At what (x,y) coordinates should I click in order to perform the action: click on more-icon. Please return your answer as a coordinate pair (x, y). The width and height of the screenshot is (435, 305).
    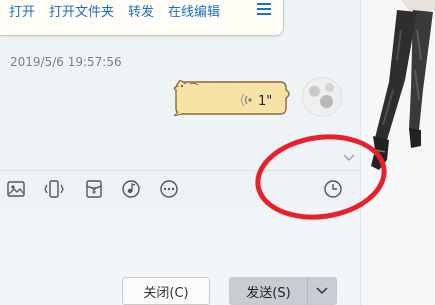
    Looking at the image, I should click on (169, 189).